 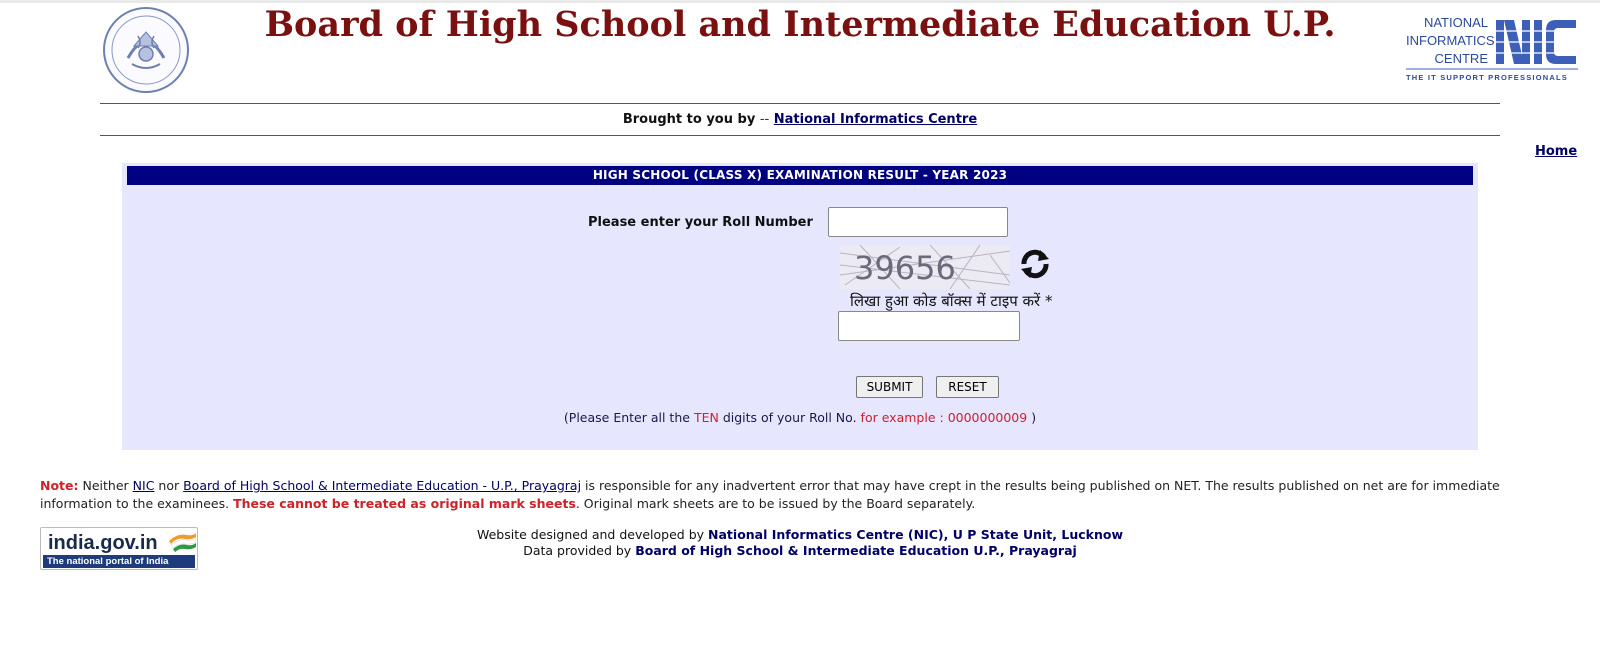 What do you see at coordinates (905, 268) in the screenshot?
I see `captcha-code: 39656` at bounding box center [905, 268].